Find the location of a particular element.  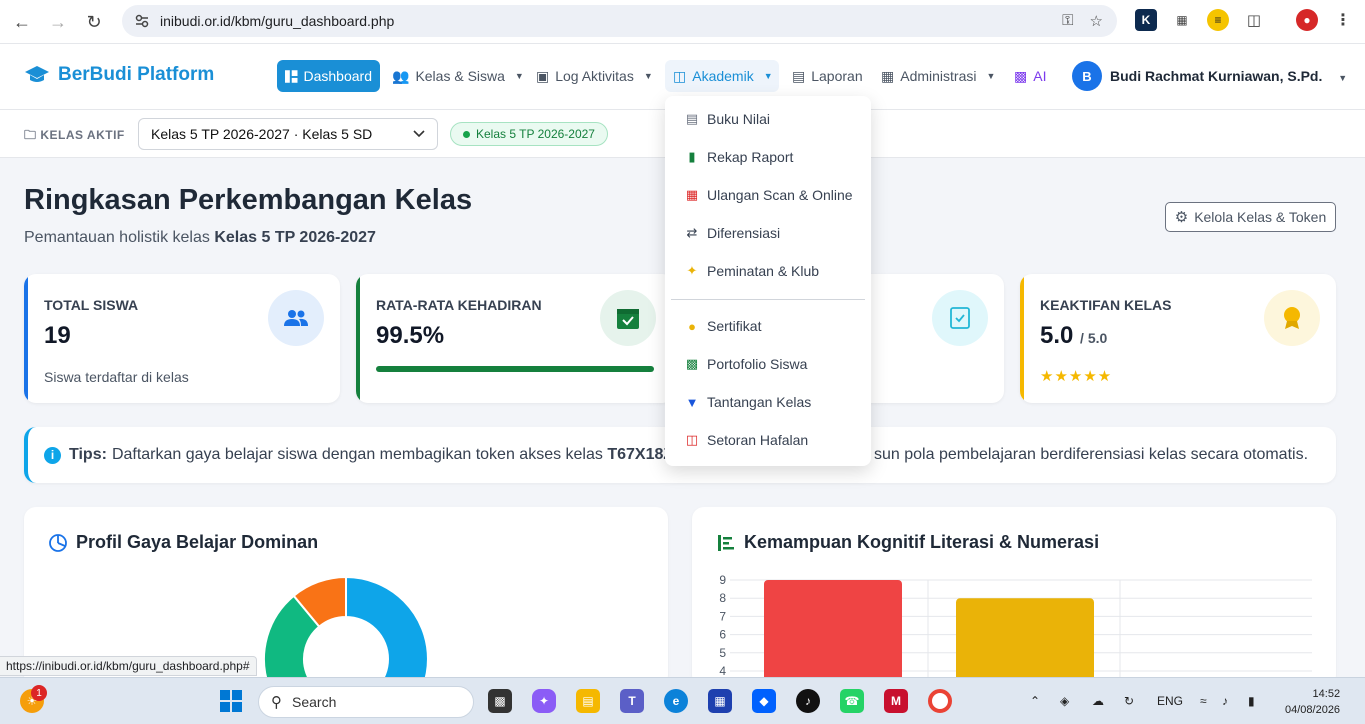

nav-ai: ▩ AI is located at coordinates (1030, 76).